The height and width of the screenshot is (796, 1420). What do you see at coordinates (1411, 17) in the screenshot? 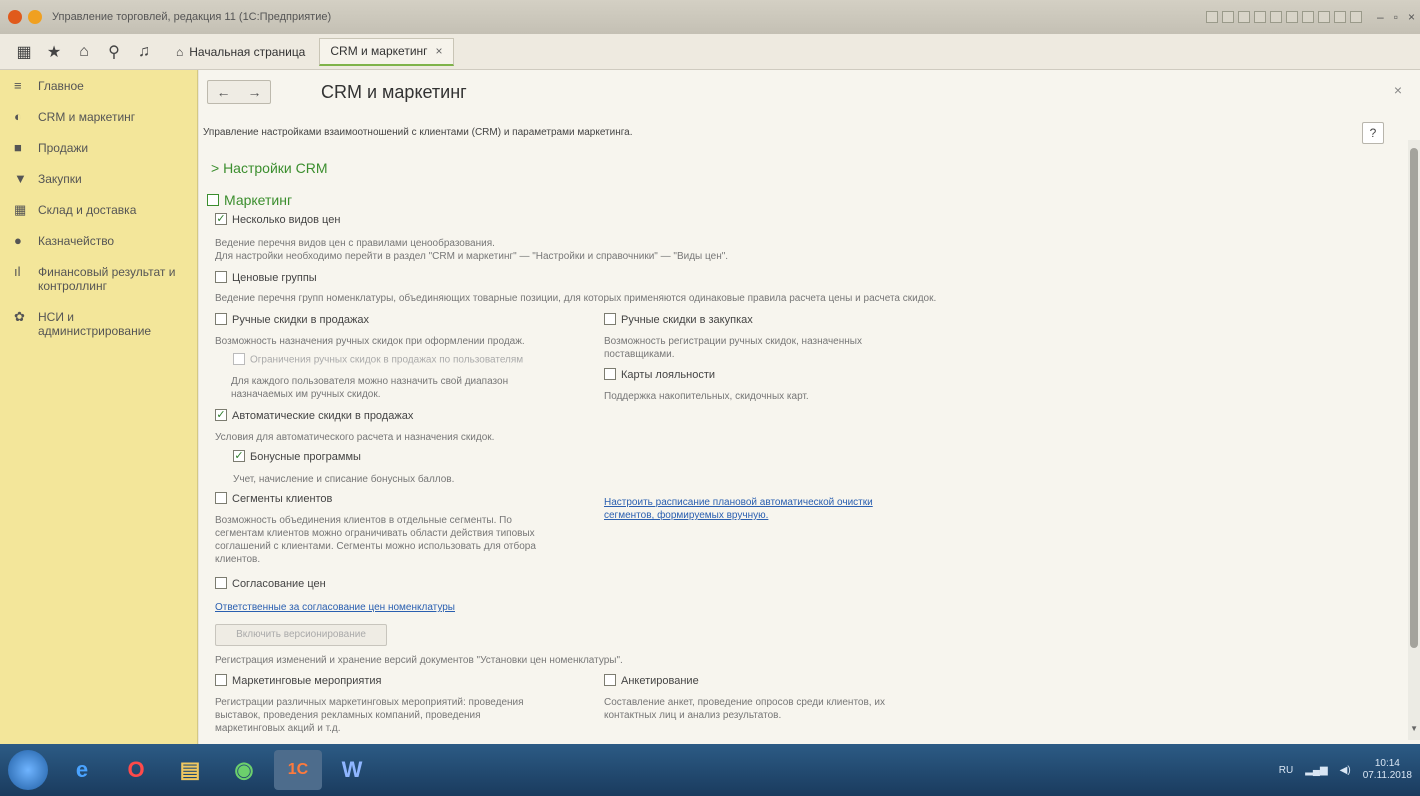
I see `close-window-button: ×` at bounding box center [1411, 17].